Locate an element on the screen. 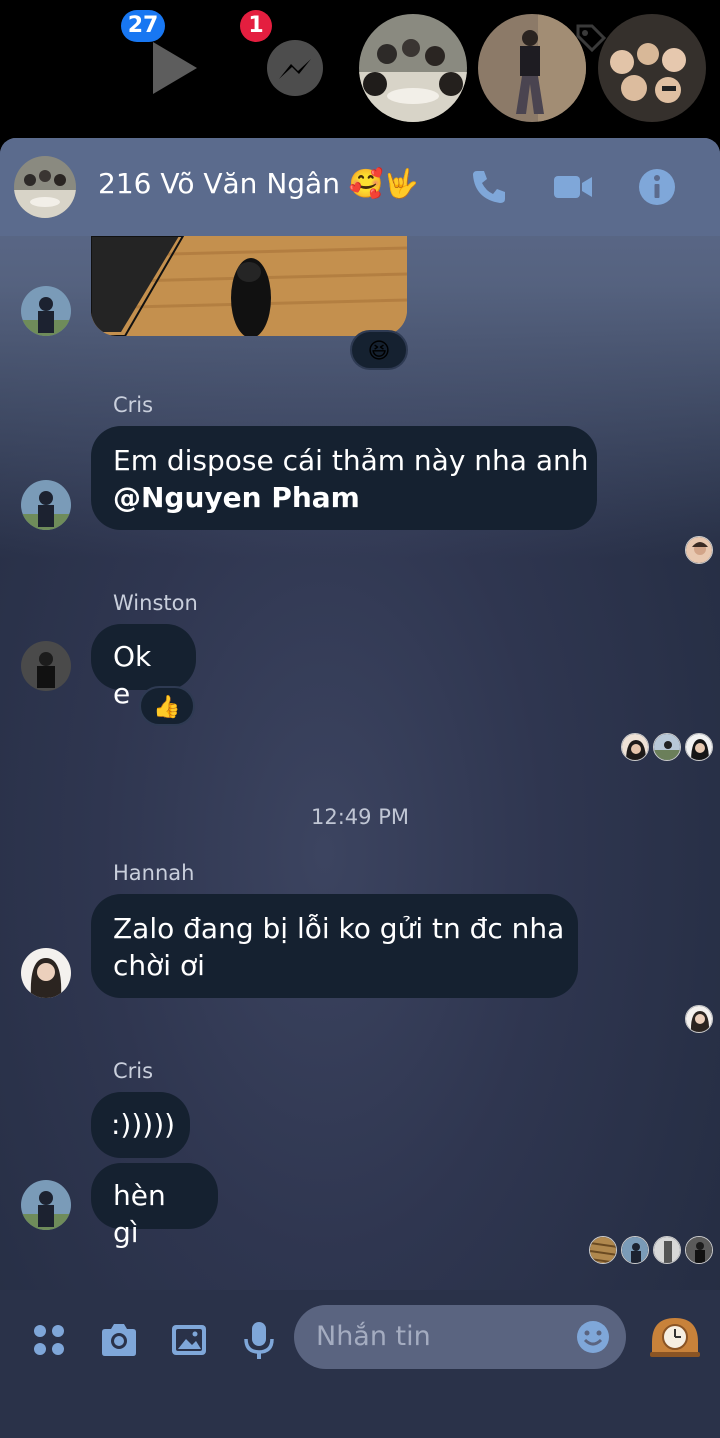 This screenshot has height=1438, width=720. message-bubble: hèn gì is located at coordinates (154, 1206).